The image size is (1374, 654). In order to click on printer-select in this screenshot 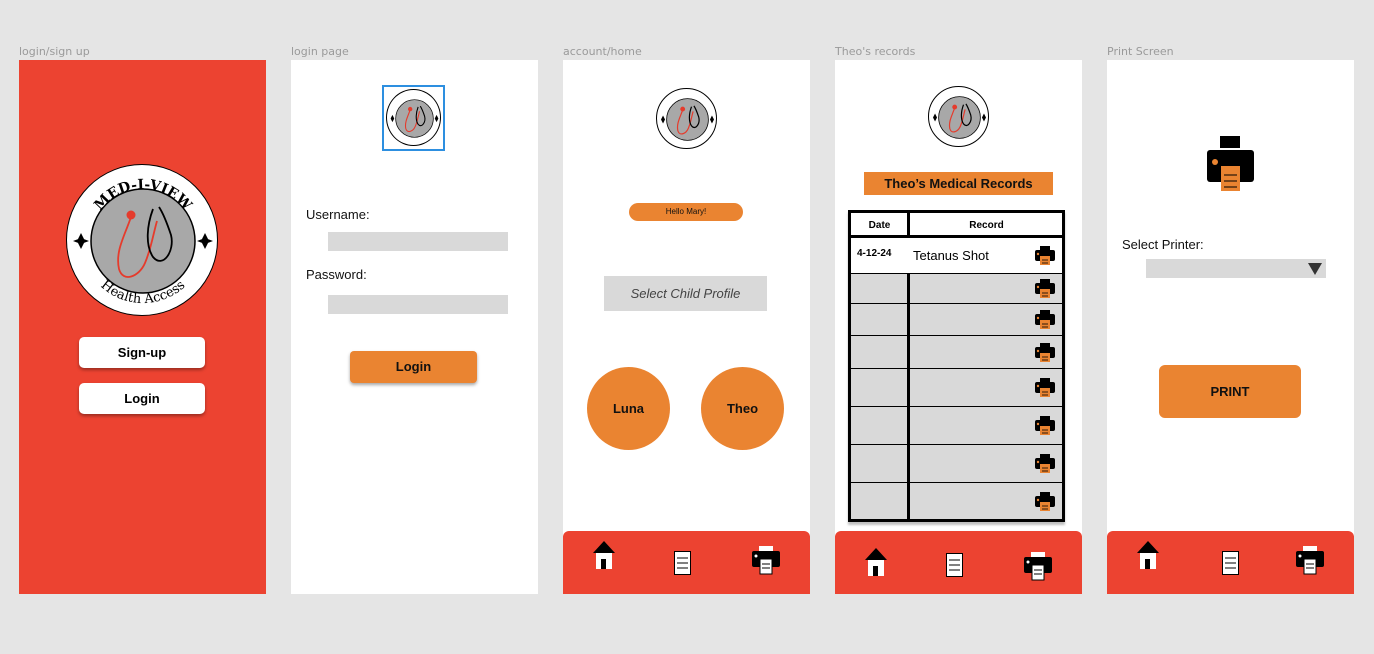, I will do `click(1236, 268)`.